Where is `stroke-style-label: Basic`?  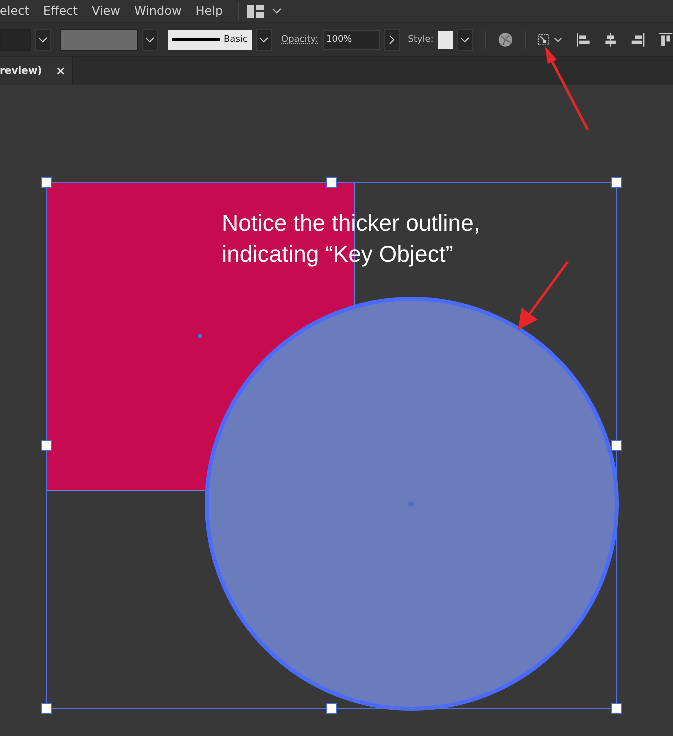 stroke-style-label: Basic is located at coordinates (236, 39).